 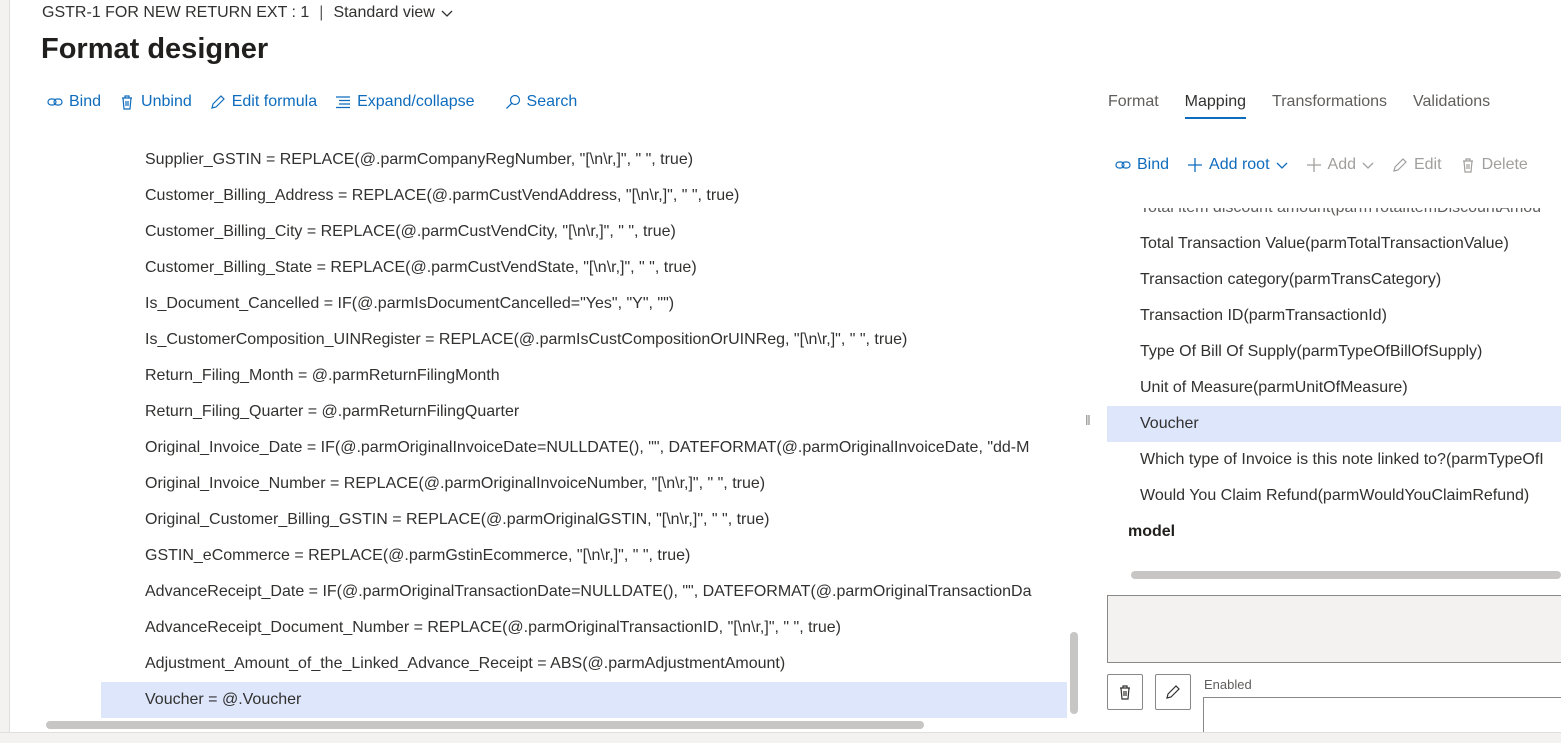 I want to click on search-button: Search, so click(x=541, y=102).